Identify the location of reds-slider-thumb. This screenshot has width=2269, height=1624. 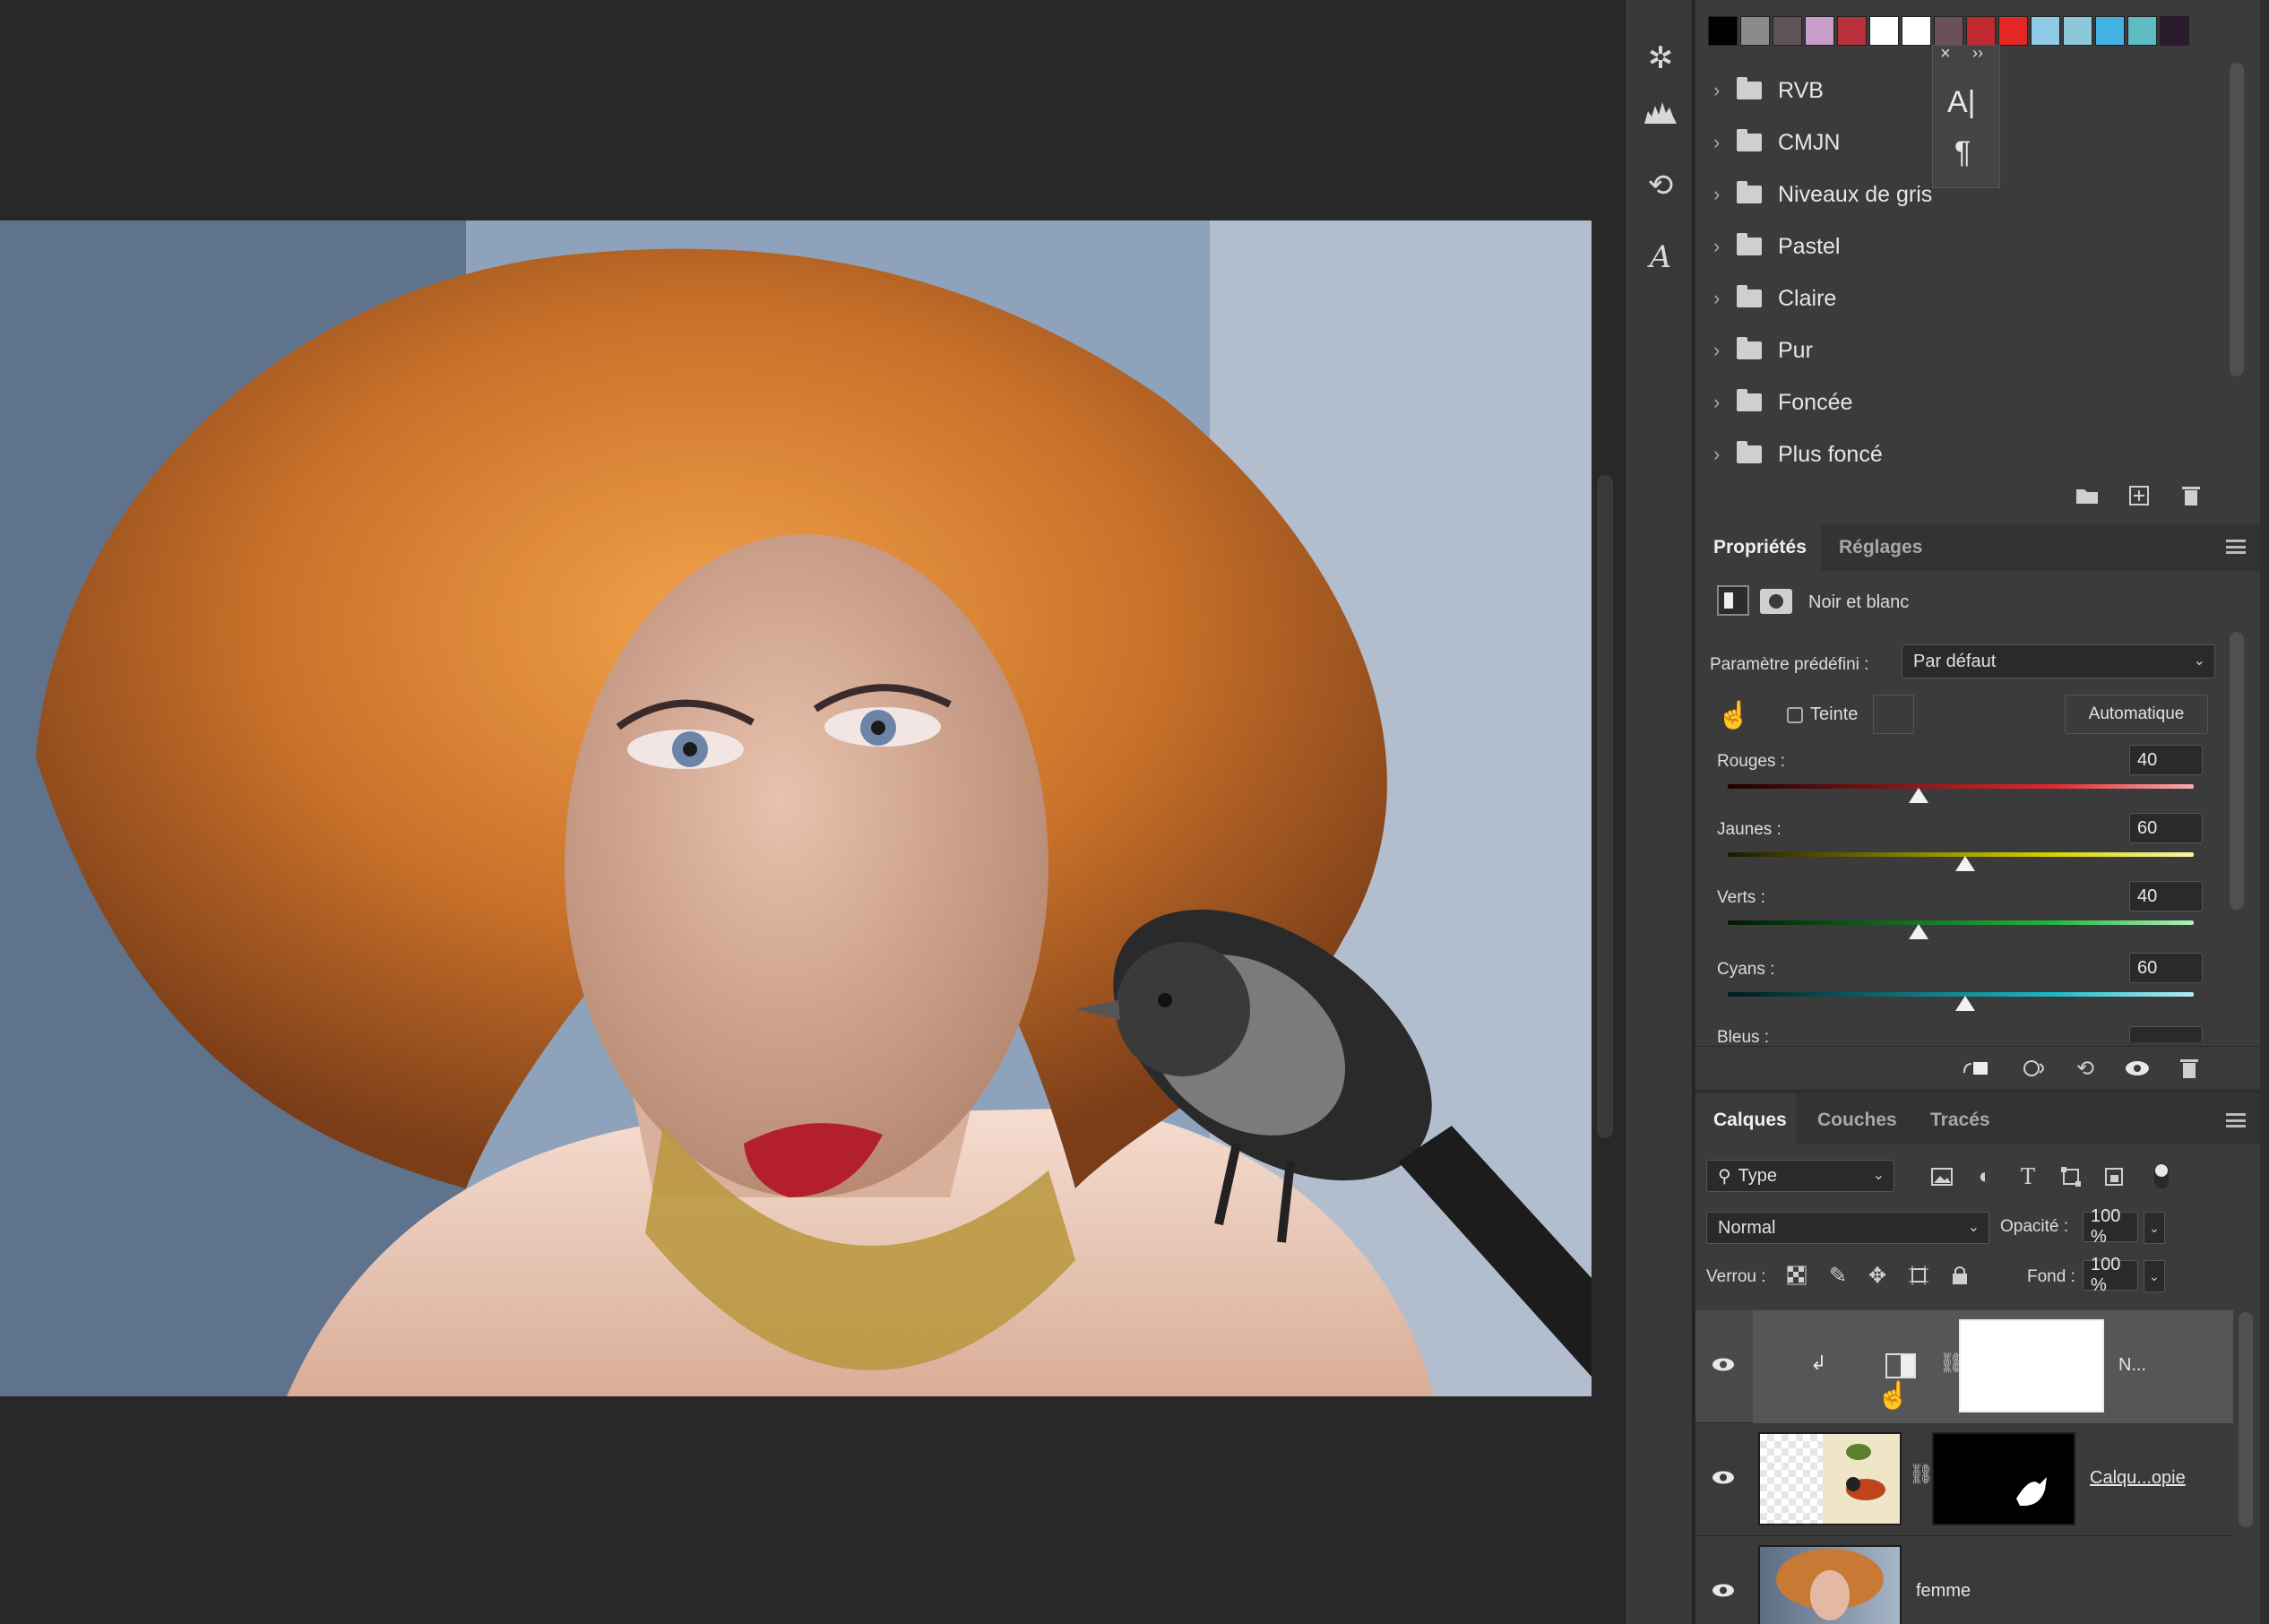
(1919, 795).